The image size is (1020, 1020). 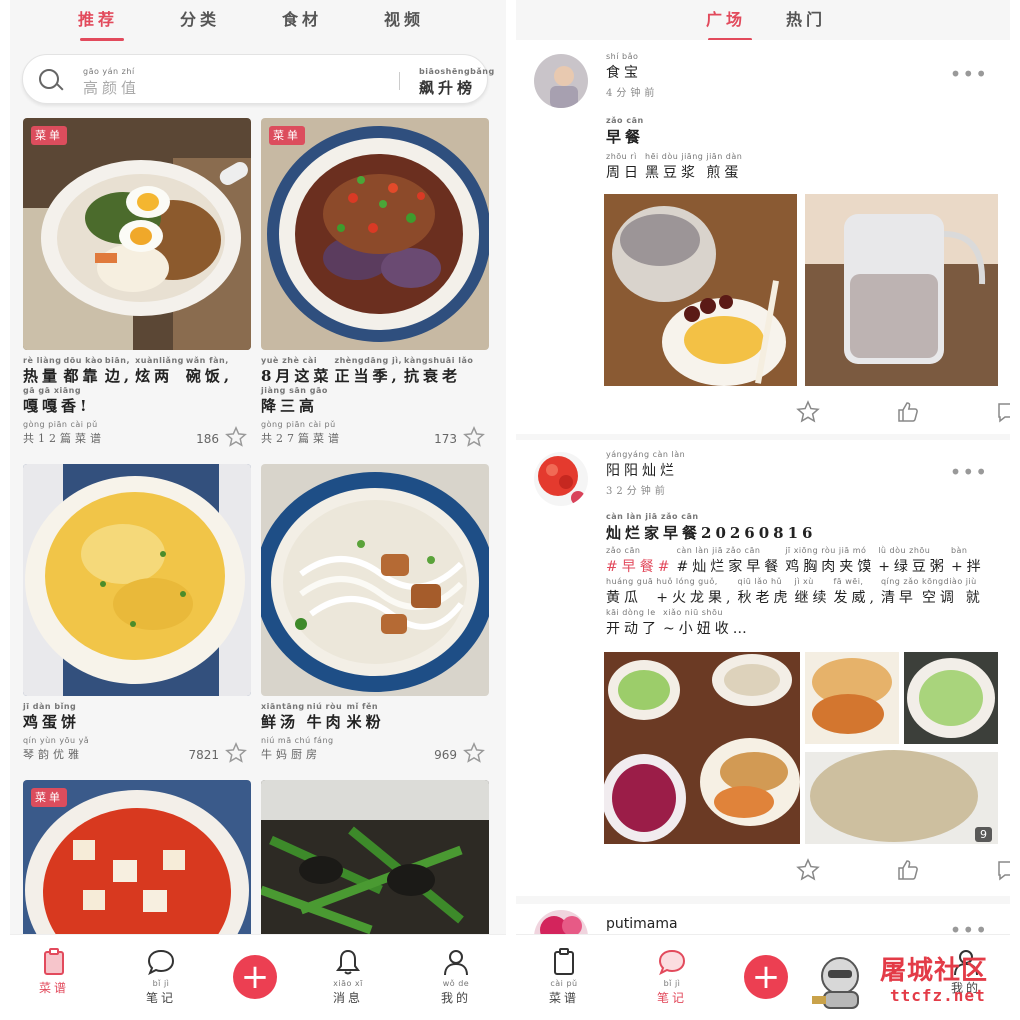 What do you see at coordinates (52, 716) in the screenshot?
I see `recipe-title: jī dàn bǐng 鸡蛋饼` at bounding box center [52, 716].